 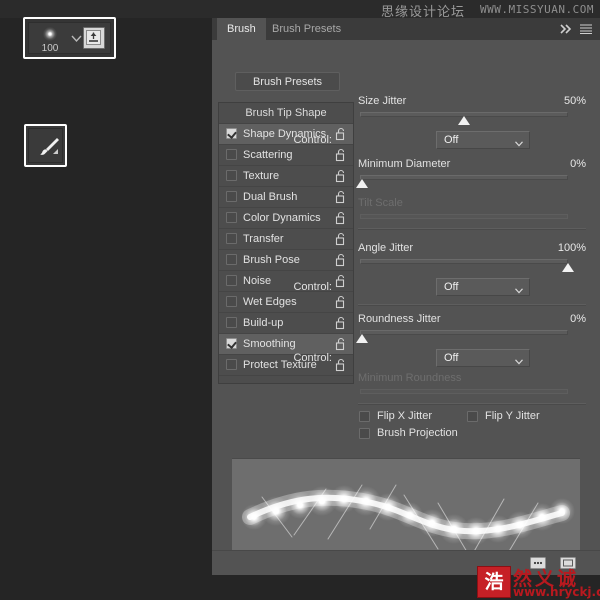 What do you see at coordinates (566, 29) in the screenshot?
I see `collapse-panel-icon` at bounding box center [566, 29].